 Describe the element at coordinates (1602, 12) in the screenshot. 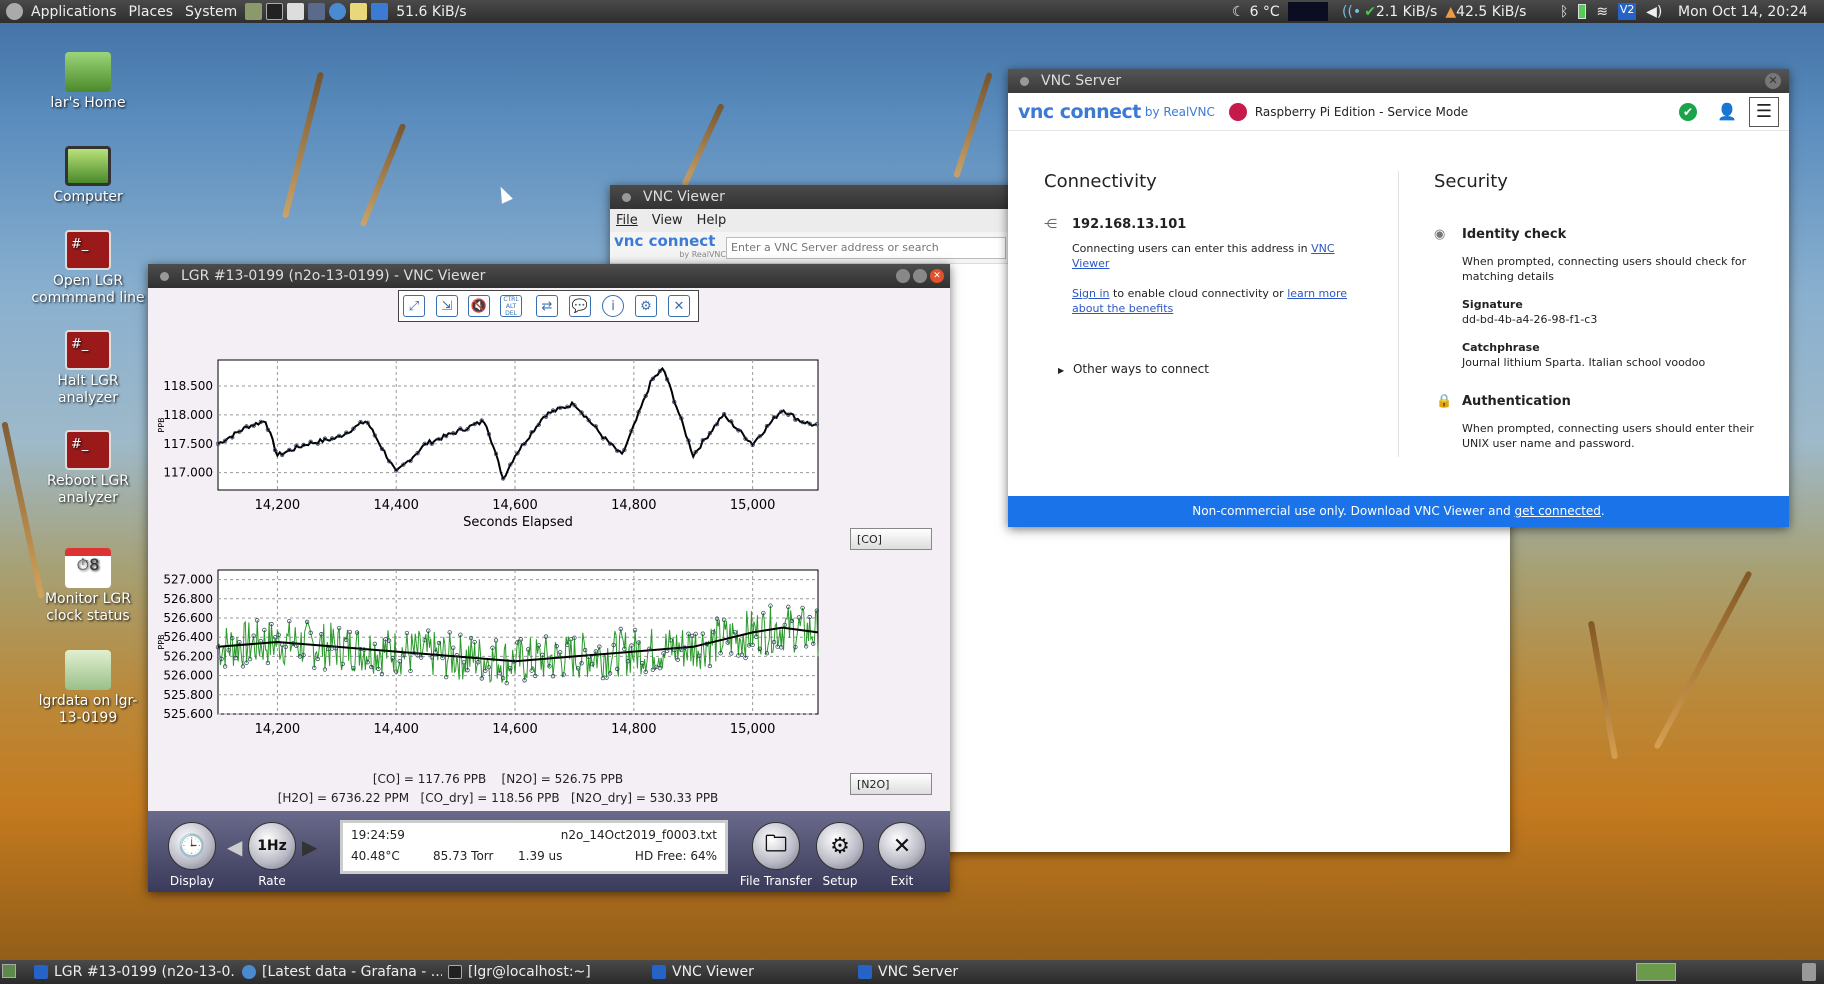

I see `wifi-icon: ≋` at that location.